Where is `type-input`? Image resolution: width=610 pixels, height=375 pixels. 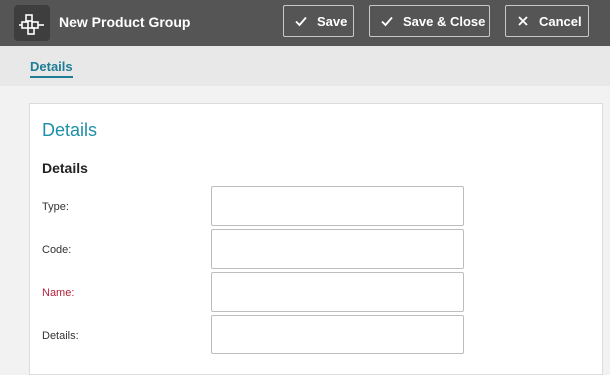
type-input is located at coordinates (337, 206).